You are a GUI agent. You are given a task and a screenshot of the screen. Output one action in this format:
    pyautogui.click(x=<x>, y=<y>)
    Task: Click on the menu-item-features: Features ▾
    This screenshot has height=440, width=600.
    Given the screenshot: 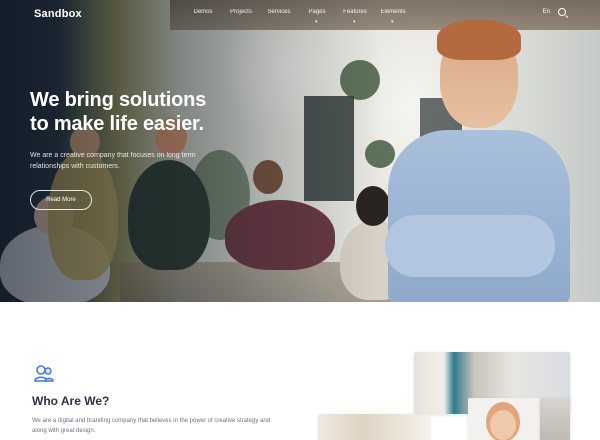 What is the action you would take?
    pyautogui.click(x=355, y=17)
    